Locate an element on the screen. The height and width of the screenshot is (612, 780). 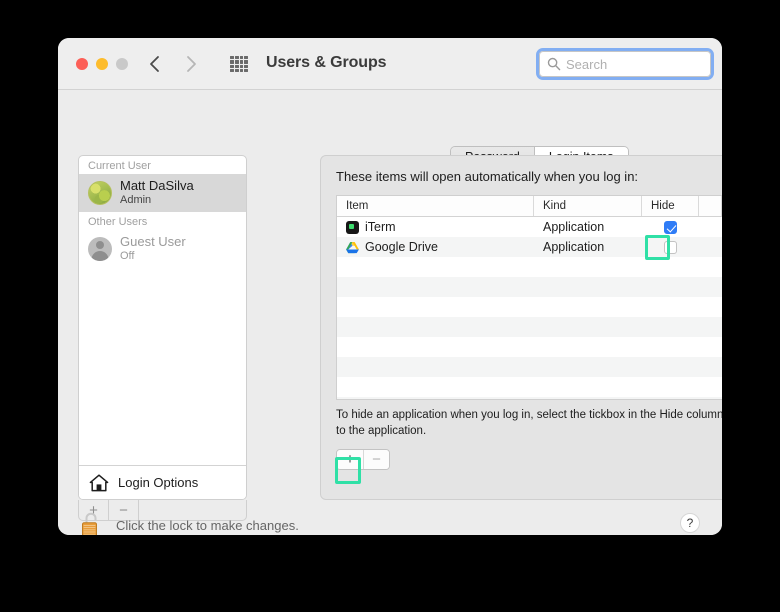
lock-row: Click the lock to make changes. is located at coordinates (188, 522).